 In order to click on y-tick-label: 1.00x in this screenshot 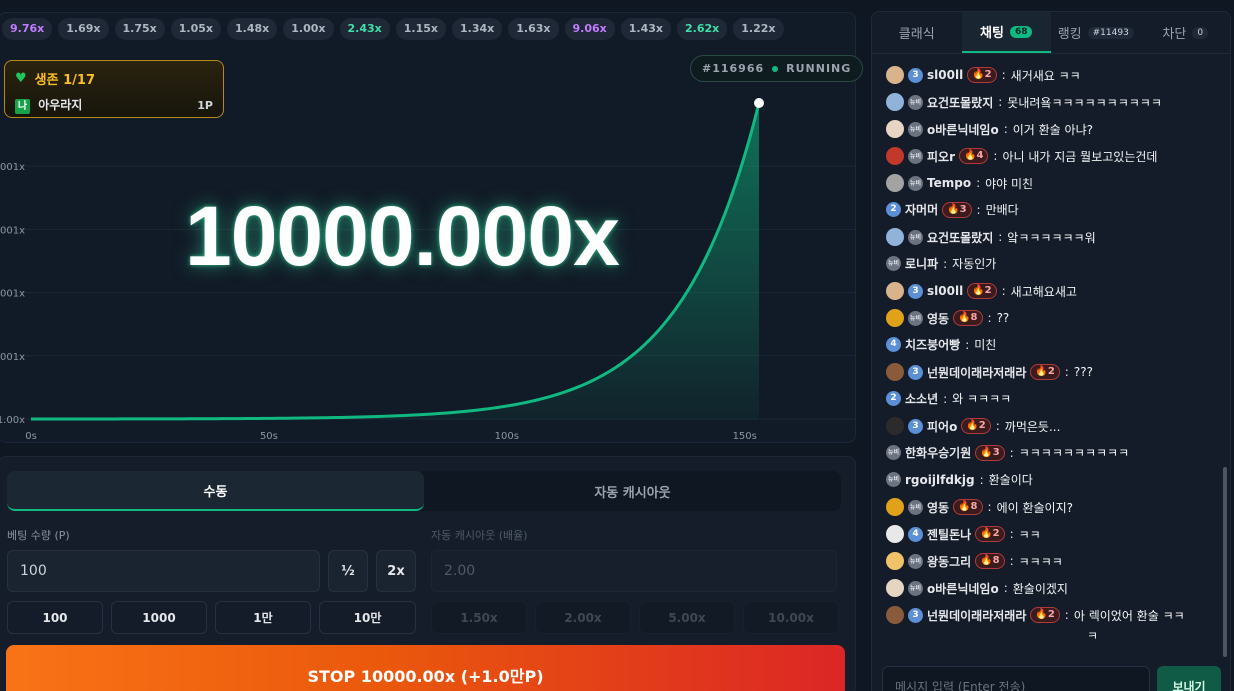, I will do `click(12, 420)`.